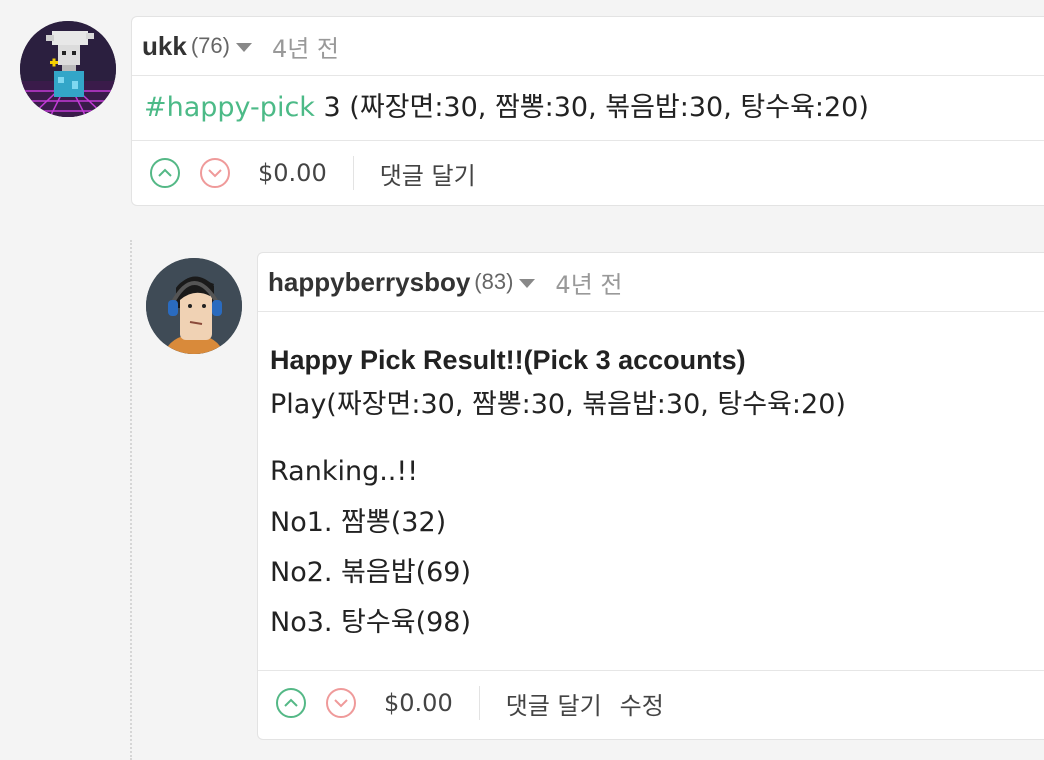 This screenshot has width=1044, height=760. What do you see at coordinates (210, 45) in the screenshot?
I see `author-reputation: (76)` at bounding box center [210, 45].